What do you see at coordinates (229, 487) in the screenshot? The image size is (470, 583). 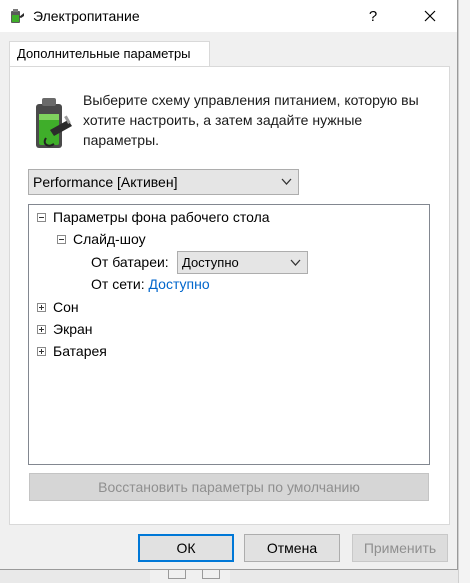 I see `restore-defaults-button: Восстановить параметры по умолчанию` at bounding box center [229, 487].